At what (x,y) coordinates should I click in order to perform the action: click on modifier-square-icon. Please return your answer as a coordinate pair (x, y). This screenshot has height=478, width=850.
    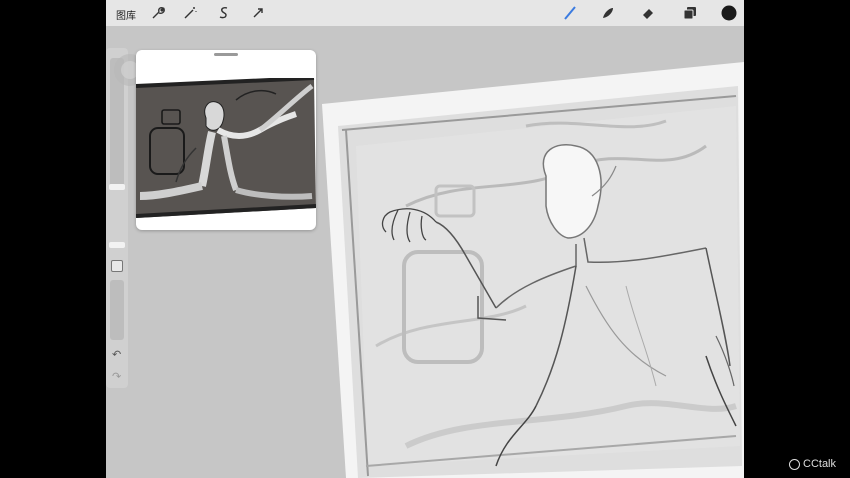
    Looking at the image, I should click on (117, 266).